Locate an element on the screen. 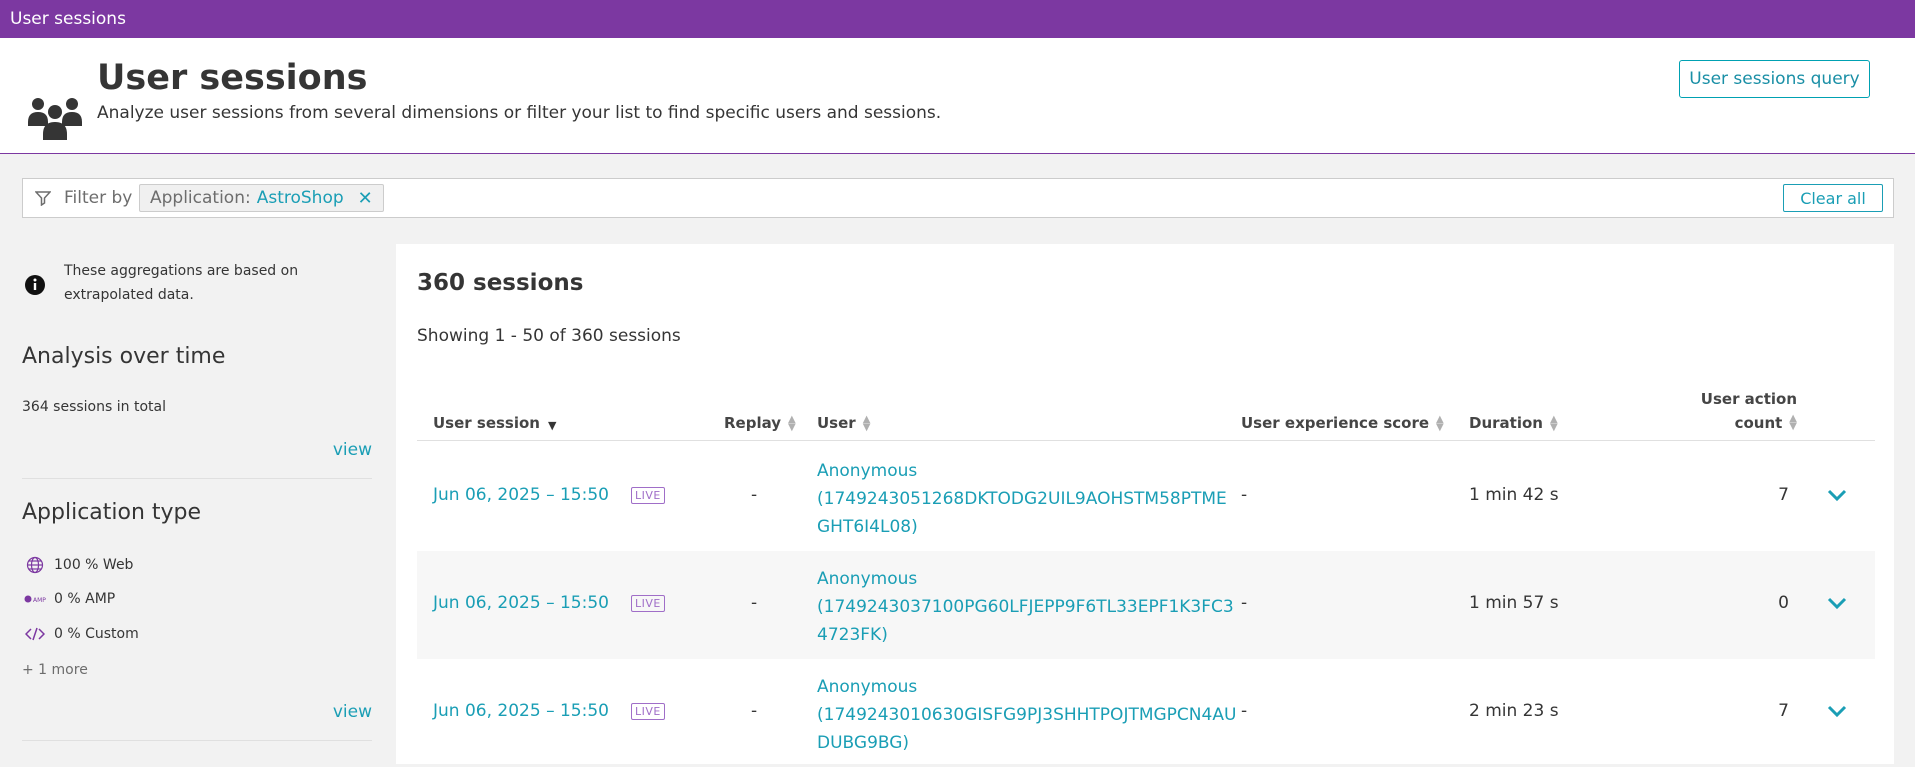 The width and height of the screenshot is (1915, 767). amp-icon: AMP is located at coordinates (35, 599).